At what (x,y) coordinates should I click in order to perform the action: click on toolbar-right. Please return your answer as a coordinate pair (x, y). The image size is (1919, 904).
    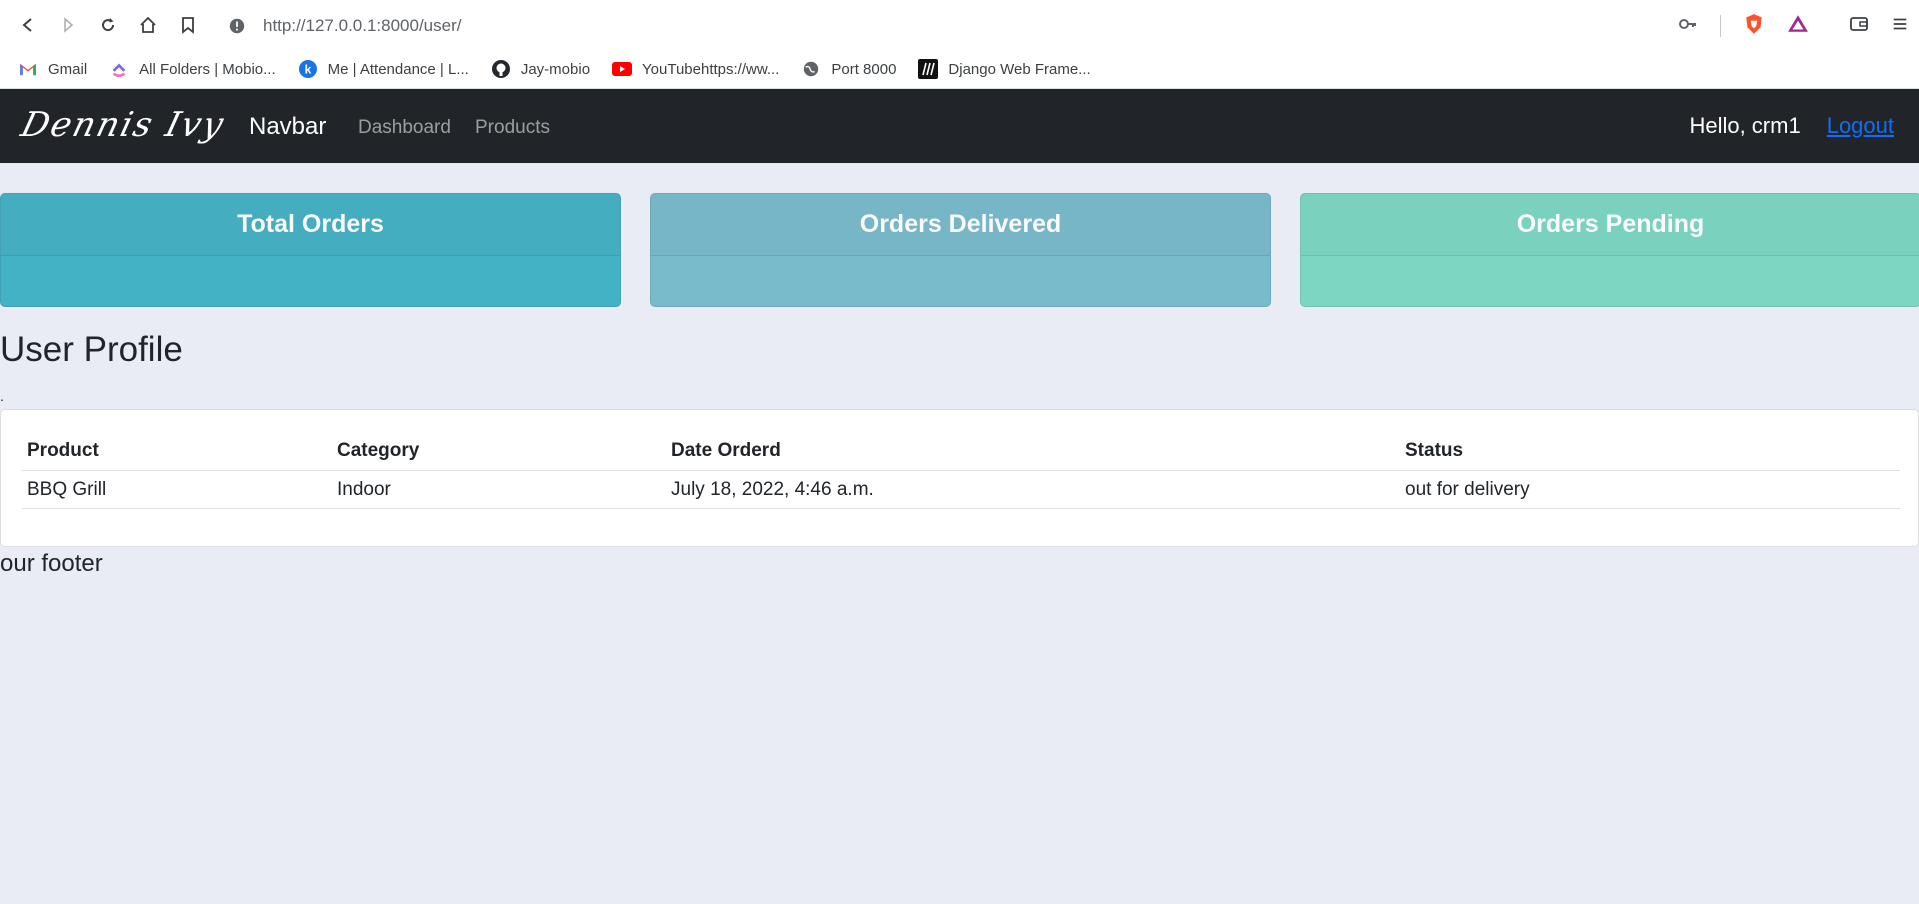
    Looking at the image, I should click on (1879, 26).